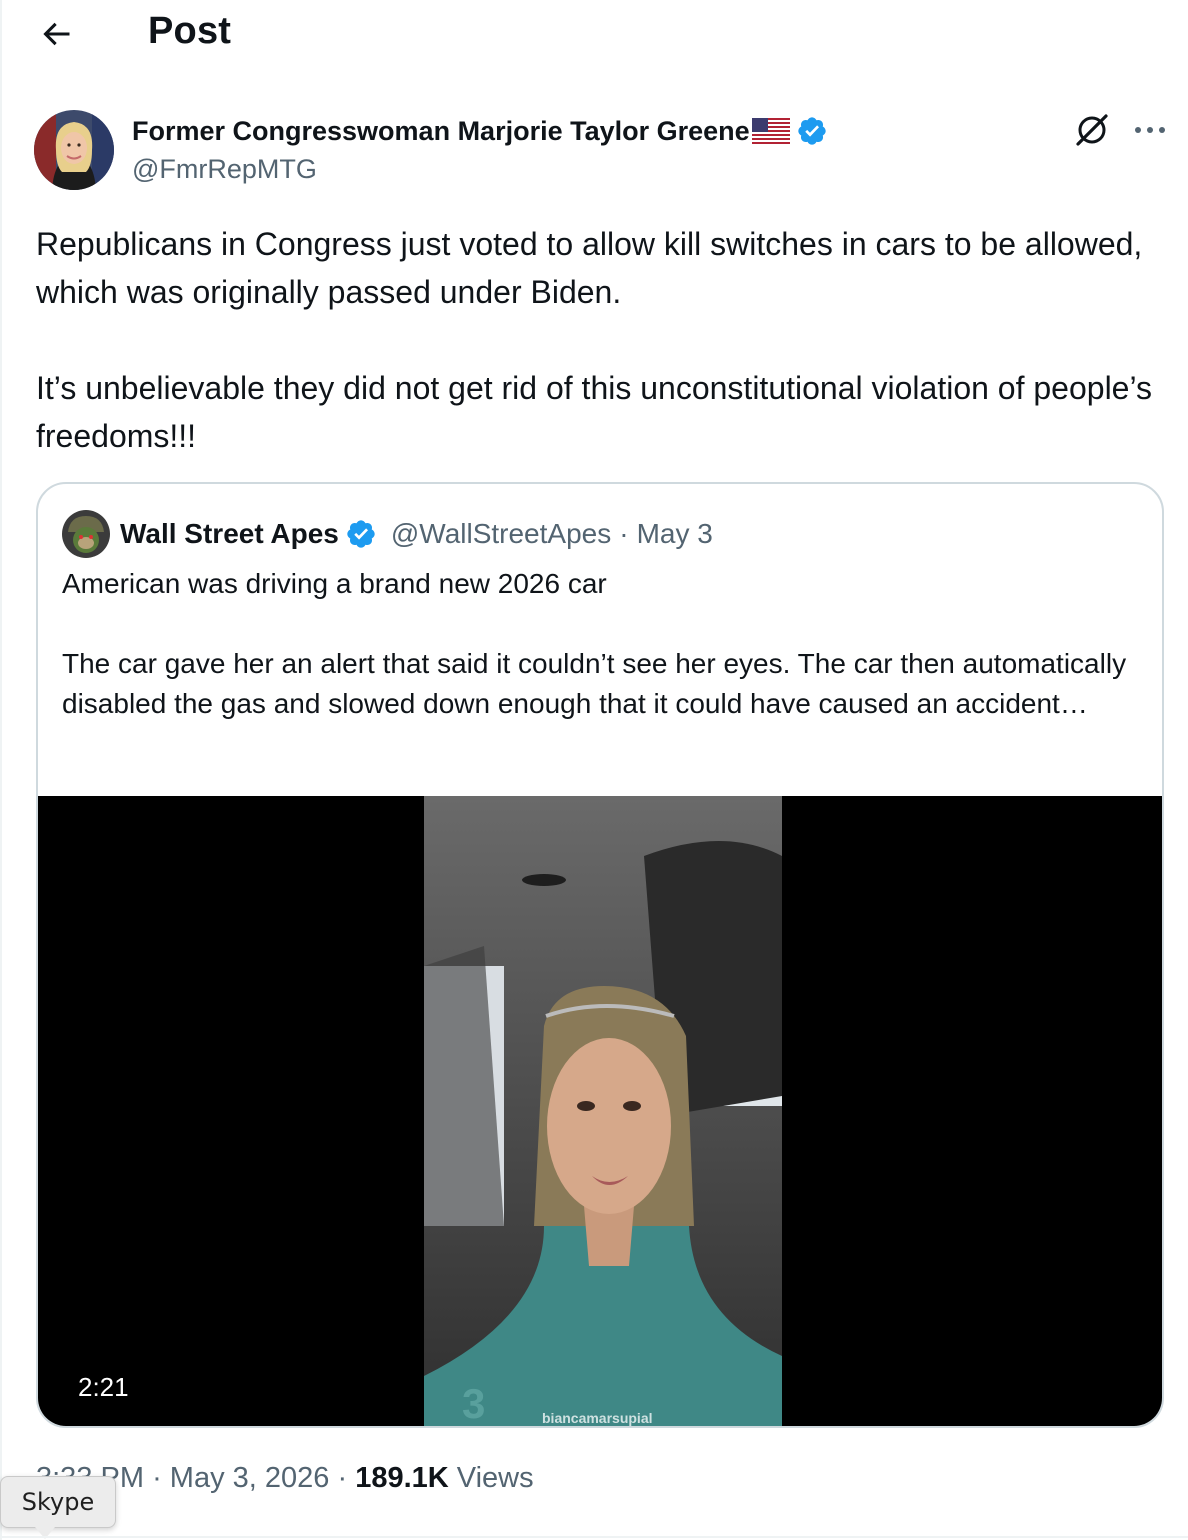 The image size is (1188, 1540). I want to click on quote-header: Wall Street Apes @WallStreetApes · May 3, so click(416, 534).